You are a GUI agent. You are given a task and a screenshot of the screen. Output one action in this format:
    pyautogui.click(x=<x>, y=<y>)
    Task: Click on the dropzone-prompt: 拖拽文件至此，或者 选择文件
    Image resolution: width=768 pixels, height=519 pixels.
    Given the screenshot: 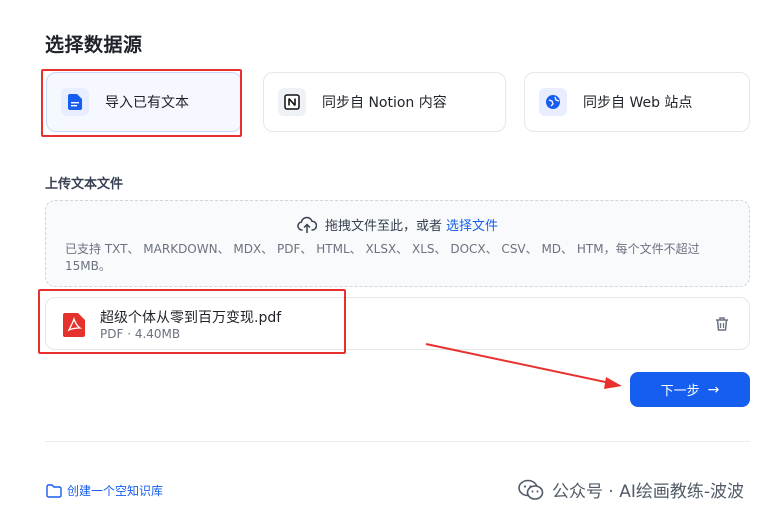 What is the action you would take?
    pyautogui.click(x=397, y=224)
    